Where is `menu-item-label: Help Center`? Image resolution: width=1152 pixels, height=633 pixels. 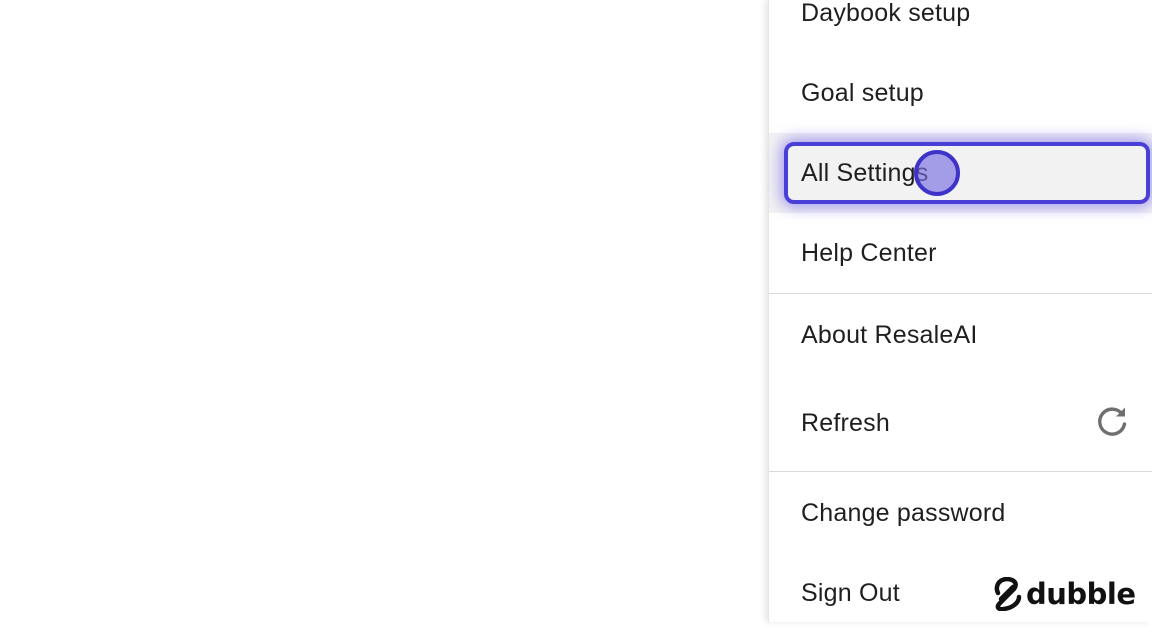 menu-item-label: Help Center is located at coordinates (869, 252).